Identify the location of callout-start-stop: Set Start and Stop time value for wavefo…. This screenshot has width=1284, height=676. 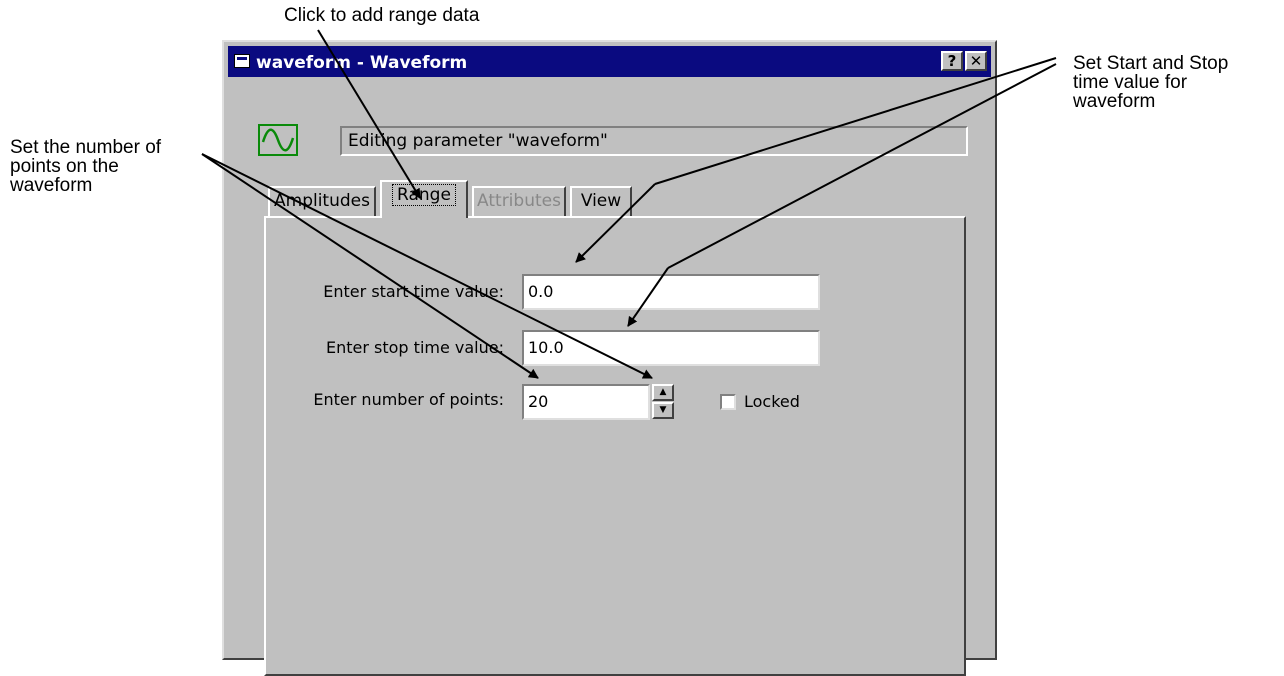
(1151, 82).